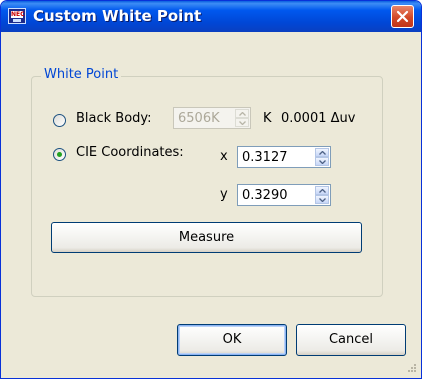  I want to click on black-body-down-button, so click(242, 122).